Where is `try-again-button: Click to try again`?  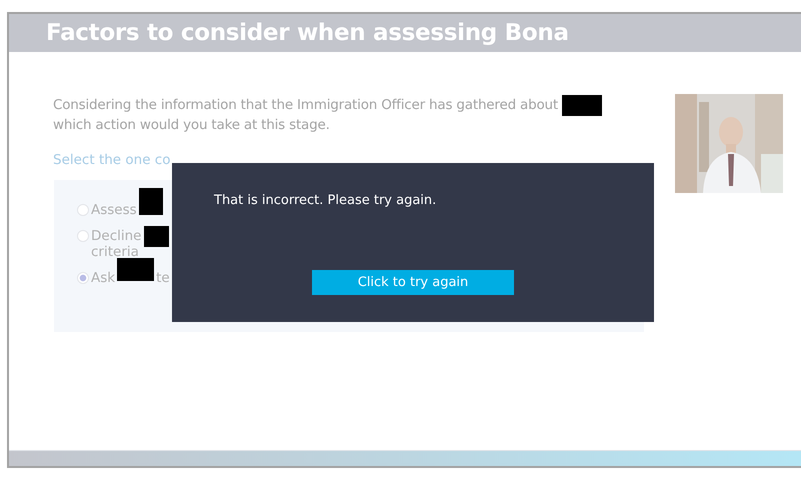
try-again-button: Click to try again is located at coordinates (413, 282).